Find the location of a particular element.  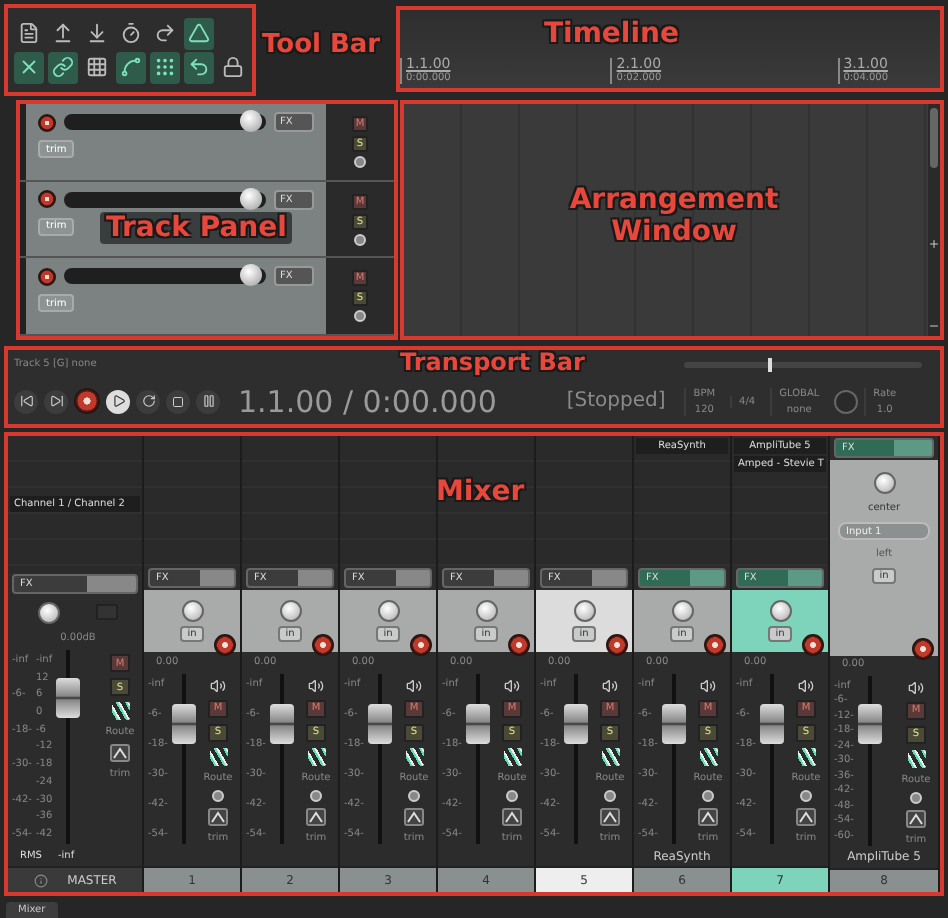

pause-icon is located at coordinates (208, 401).